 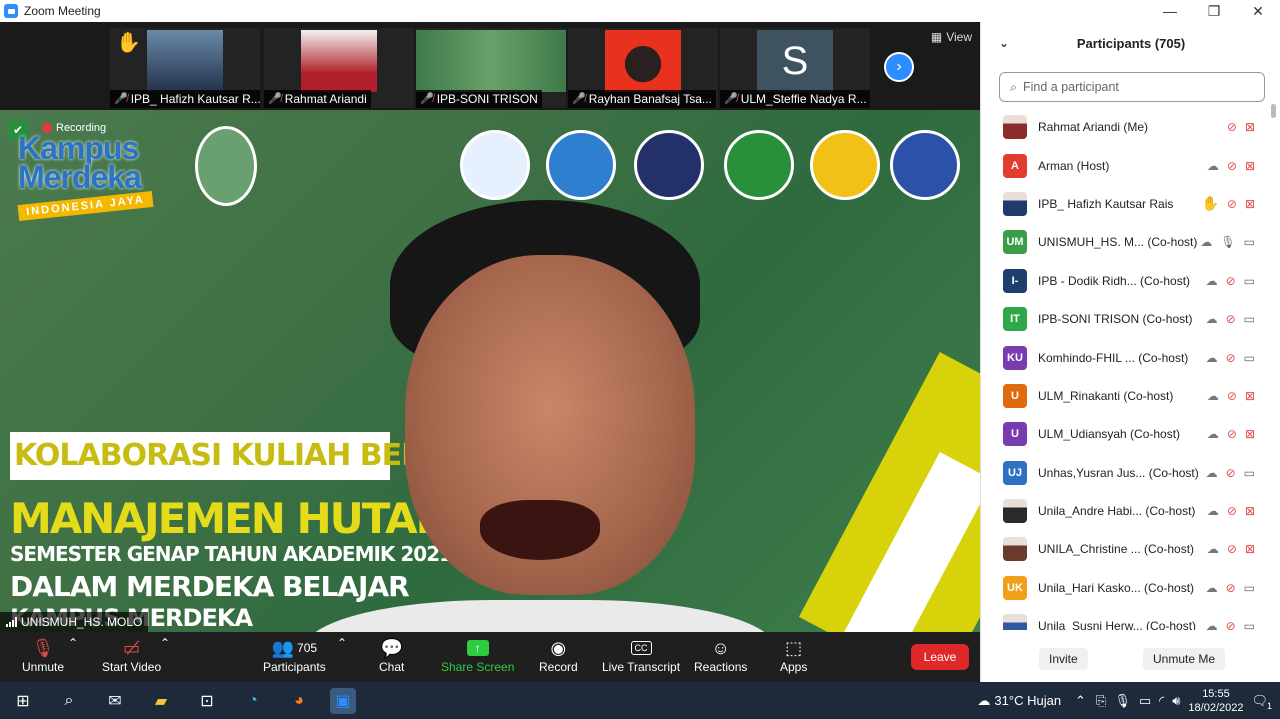 What do you see at coordinates (1117, 624) in the screenshot?
I see `participant-name: Unila_Susni Herw... (Co-host)` at bounding box center [1117, 624].